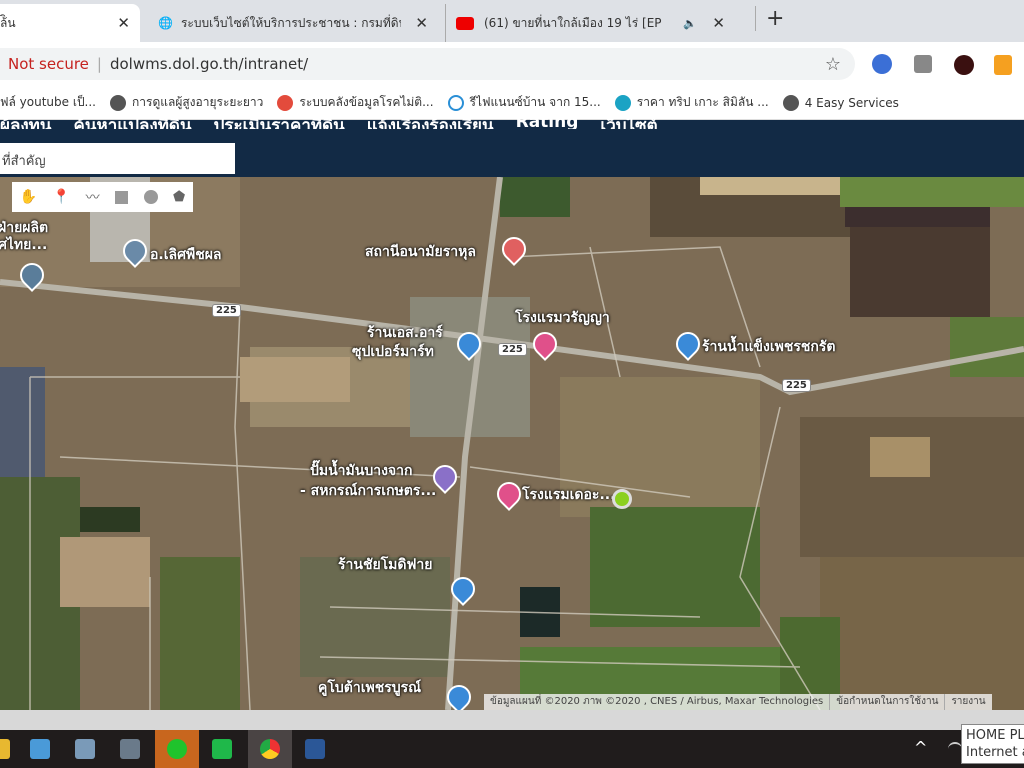 The height and width of the screenshot is (768, 1024). What do you see at coordinates (8, 22) in the screenshot?
I see `tab-title: ล้ิน` at bounding box center [8, 22].